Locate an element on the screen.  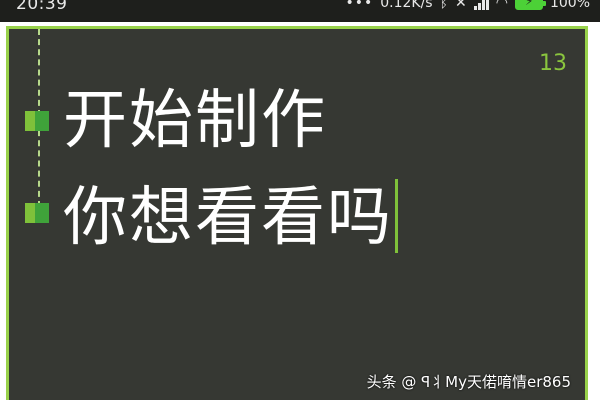
editor-text-line-2: 你想看看吗 is located at coordinates (230, 216).